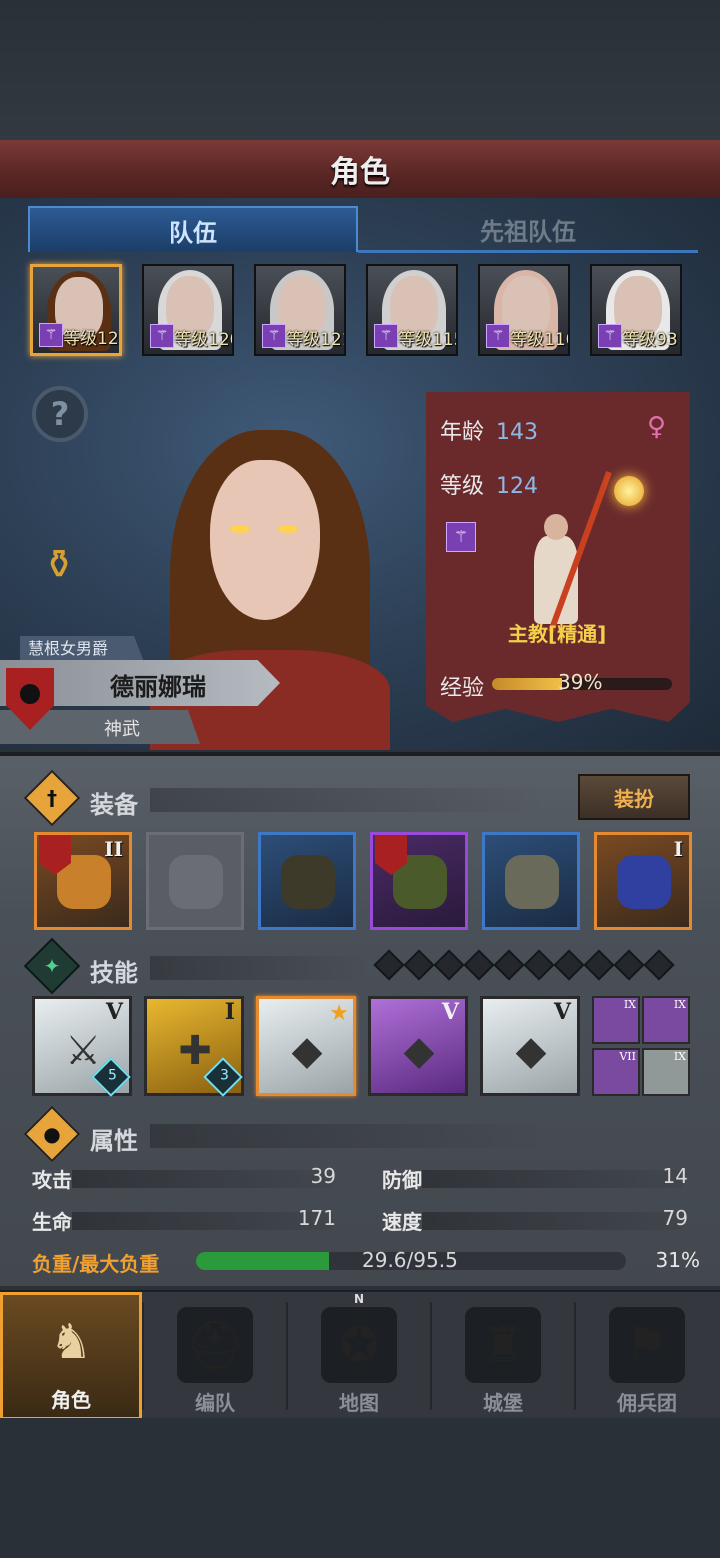 The height and width of the screenshot is (1558, 720). What do you see at coordinates (114, 973) in the screenshot?
I see `skills-title: 技能` at bounding box center [114, 973].